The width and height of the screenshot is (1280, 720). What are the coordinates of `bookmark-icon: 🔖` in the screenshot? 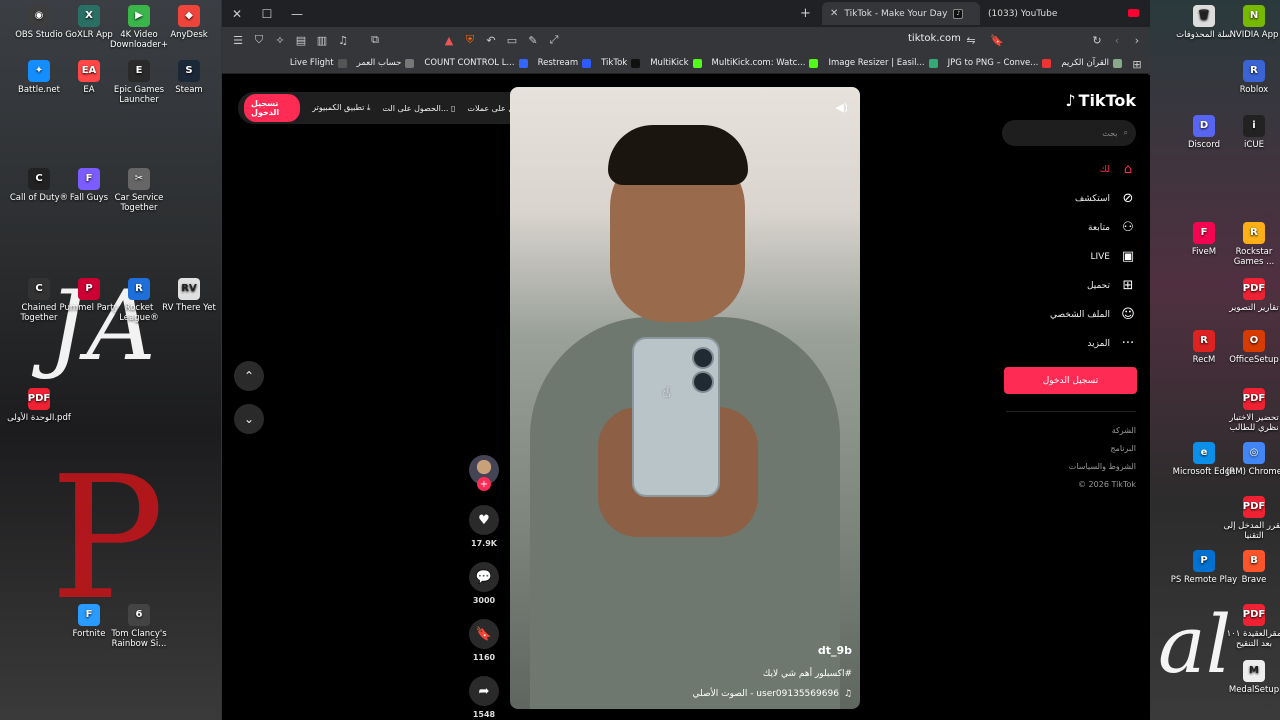 It's located at (997, 40).